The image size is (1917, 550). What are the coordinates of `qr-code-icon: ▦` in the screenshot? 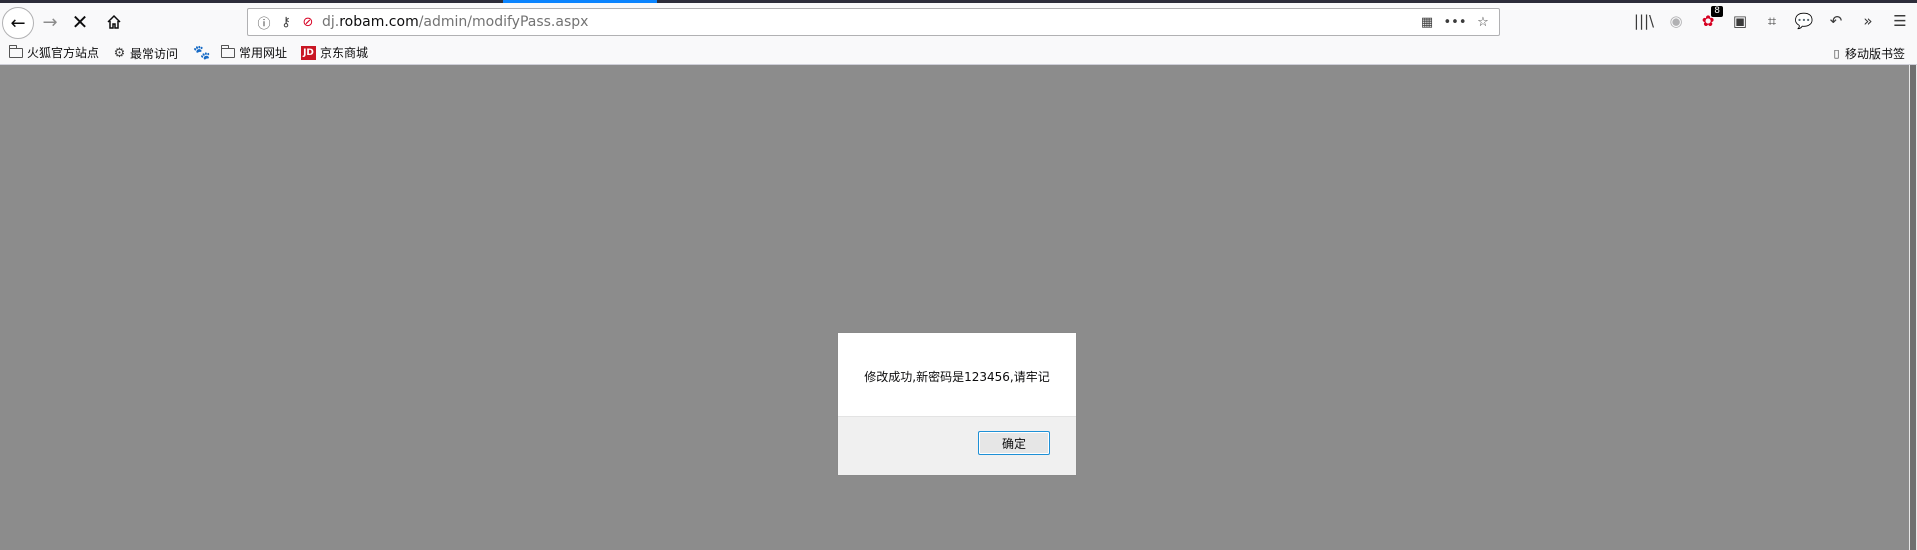 It's located at (1427, 22).